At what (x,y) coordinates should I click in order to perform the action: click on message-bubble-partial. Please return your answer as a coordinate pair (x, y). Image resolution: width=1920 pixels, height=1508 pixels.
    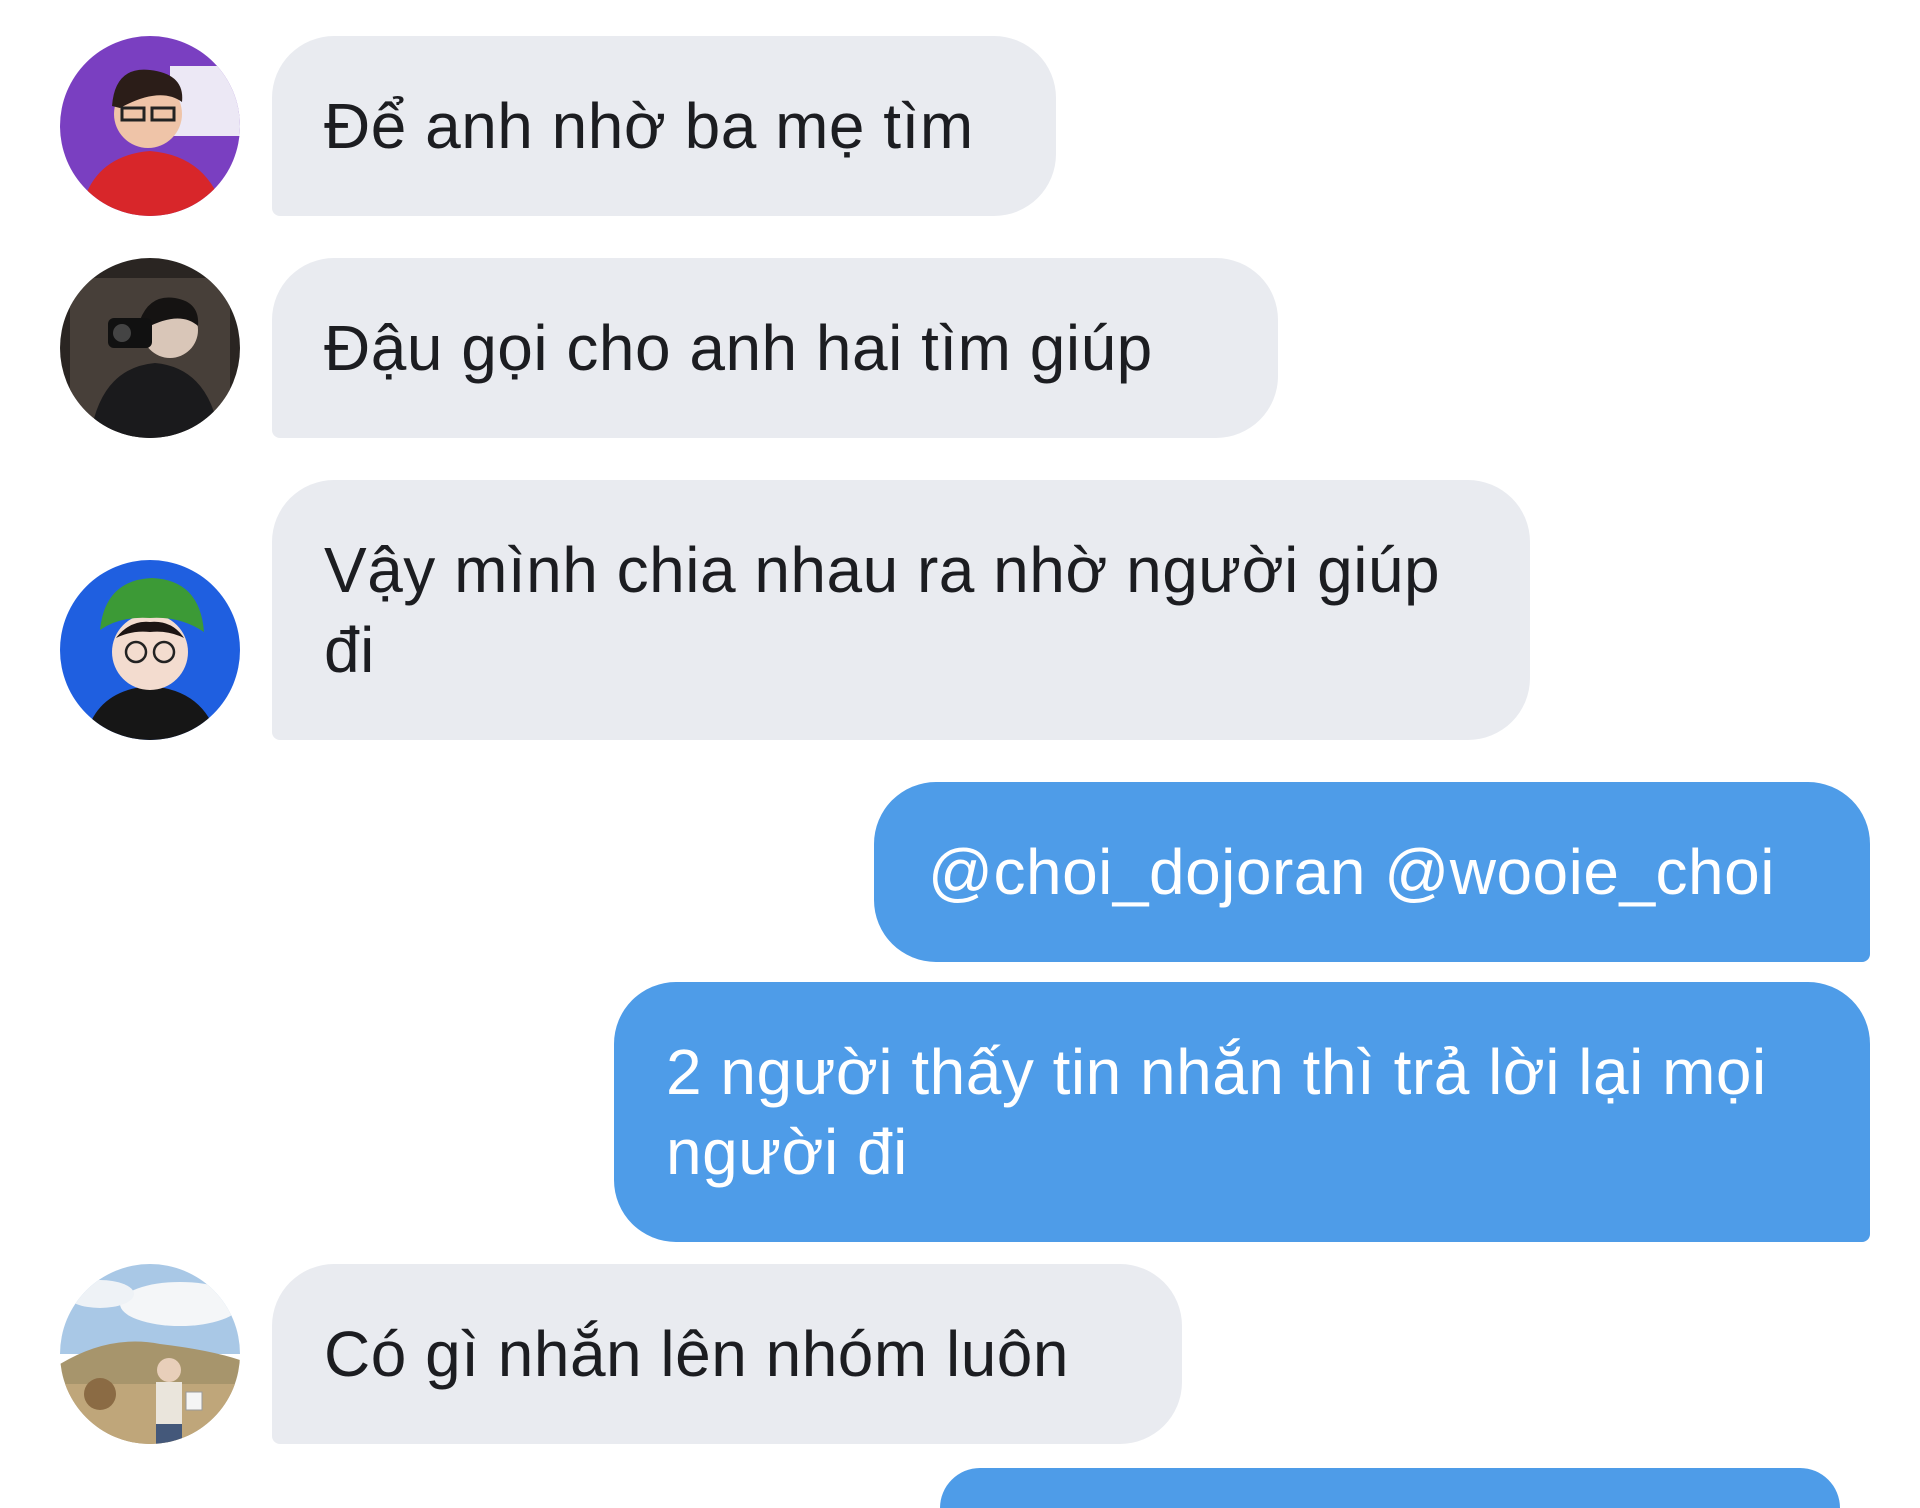
    Looking at the image, I should click on (1390, 1488).